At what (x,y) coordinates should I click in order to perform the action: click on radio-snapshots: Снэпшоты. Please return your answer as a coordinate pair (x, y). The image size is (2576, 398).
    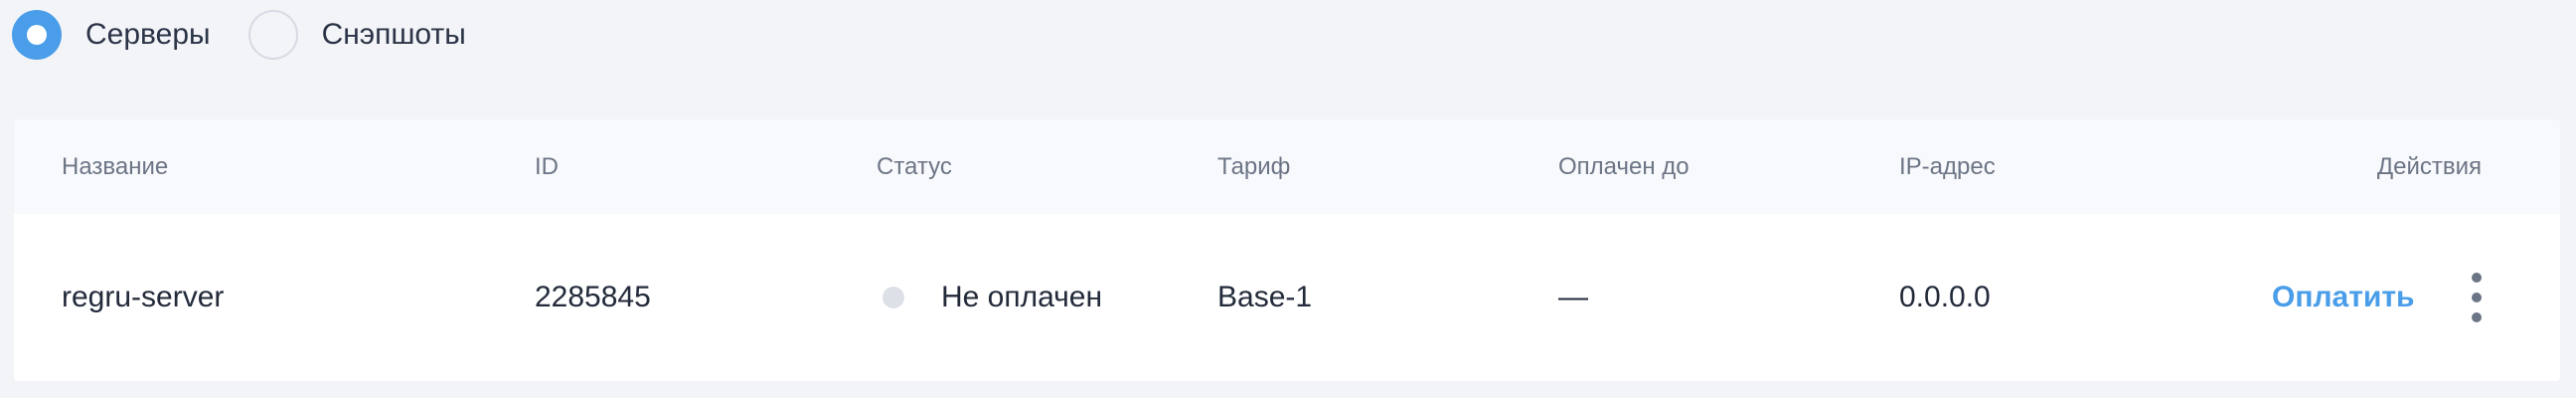
    Looking at the image, I should click on (356, 35).